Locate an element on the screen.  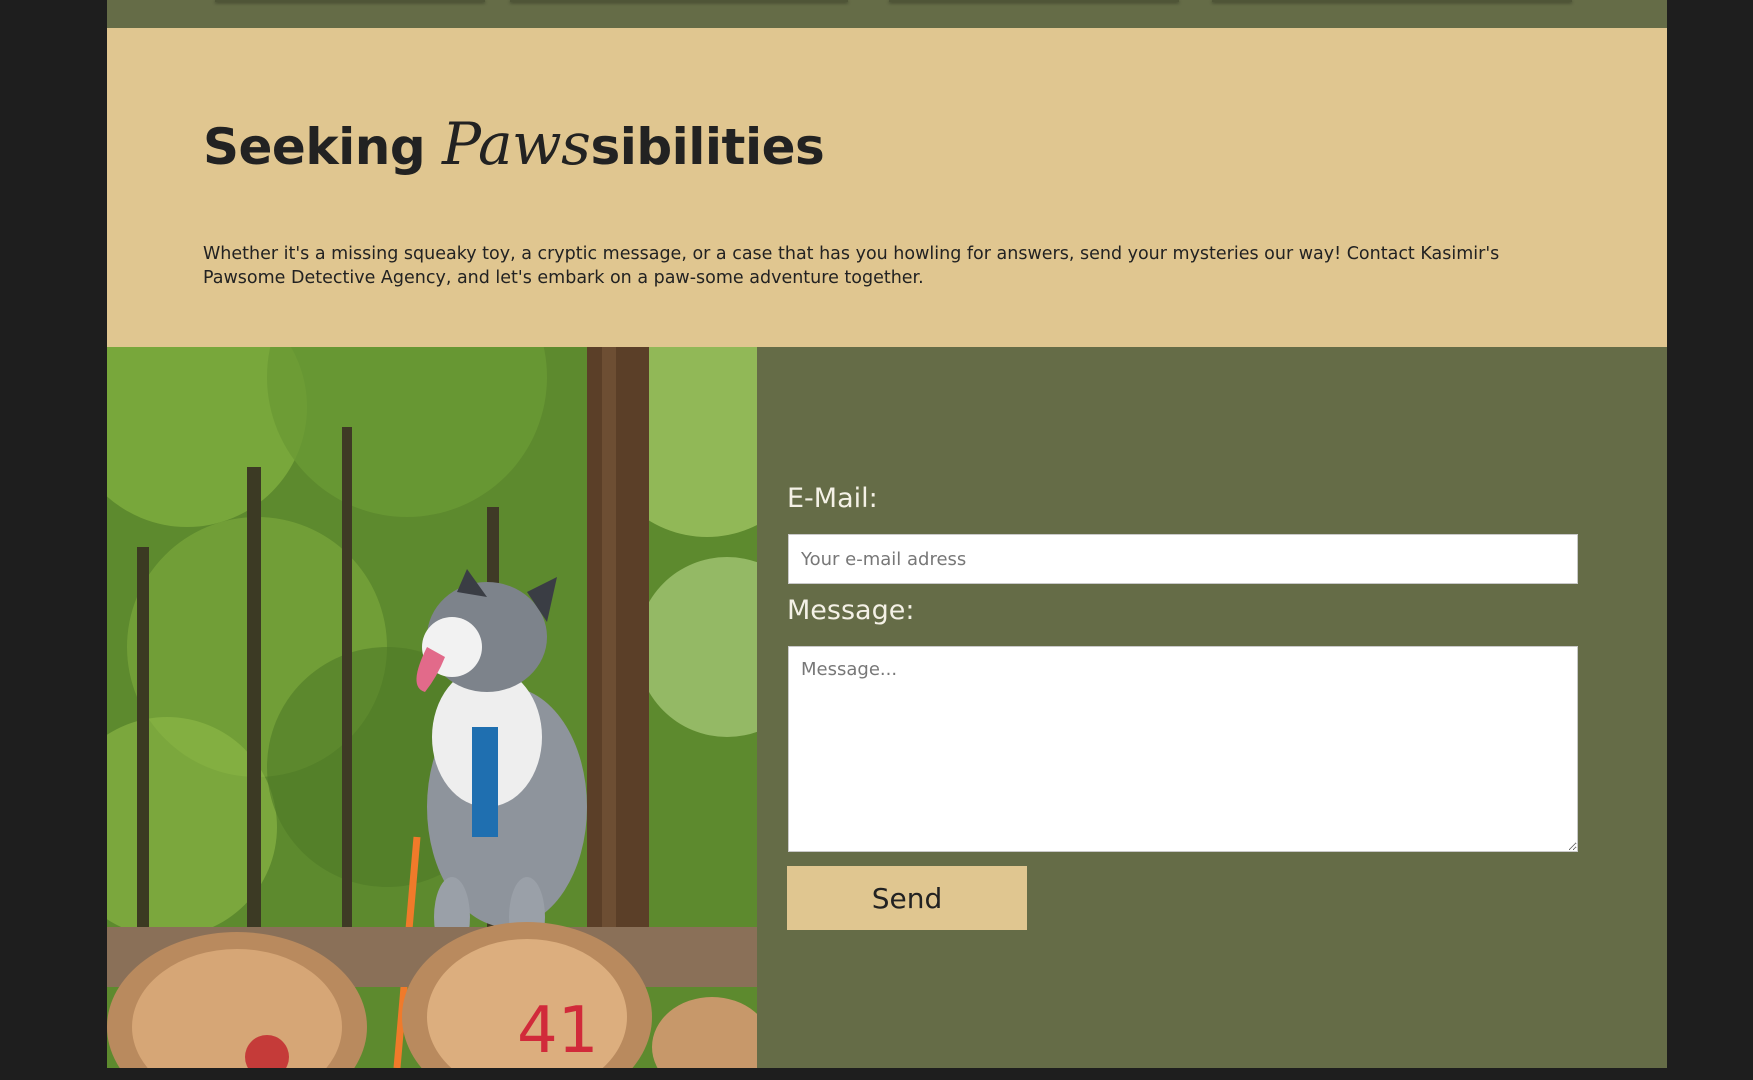
send-button: Send is located at coordinates (907, 898).